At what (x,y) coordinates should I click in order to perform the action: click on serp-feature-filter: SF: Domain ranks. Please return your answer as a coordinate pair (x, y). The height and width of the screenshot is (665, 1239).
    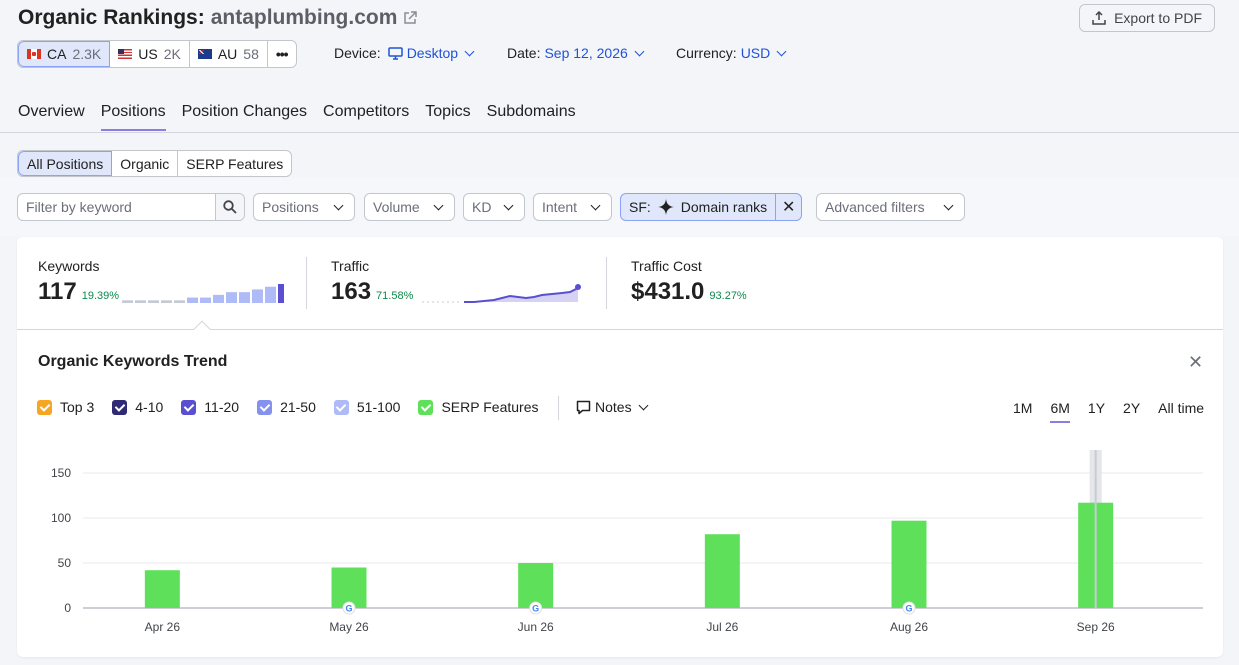
    Looking at the image, I should click on (699, 207).